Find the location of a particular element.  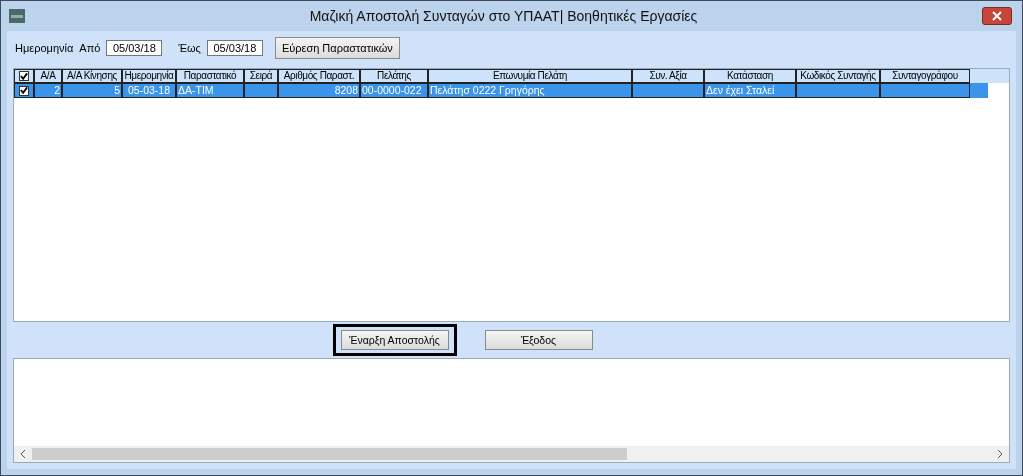

to-date-field: 05/03/18 is located at coordinates (234, 48).